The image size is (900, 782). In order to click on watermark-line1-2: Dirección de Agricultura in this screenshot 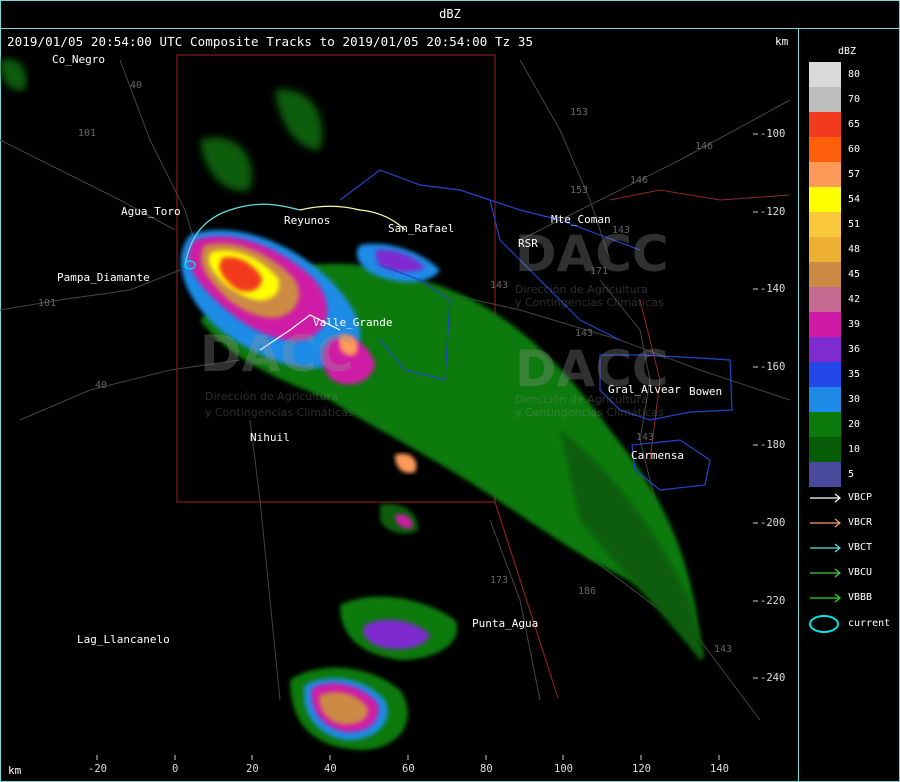, I will do `click(581, 289)`.